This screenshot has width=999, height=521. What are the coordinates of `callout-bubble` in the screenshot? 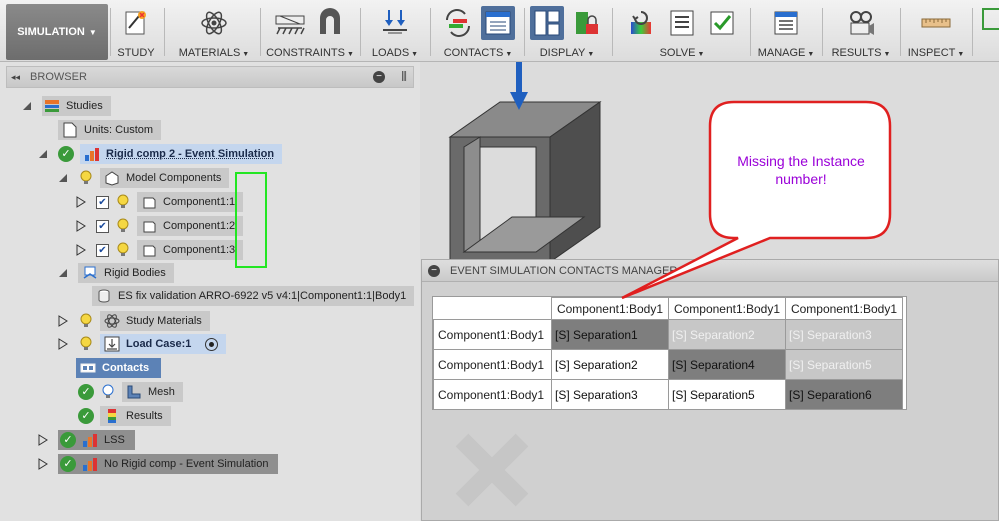 It's located at (756, 200).